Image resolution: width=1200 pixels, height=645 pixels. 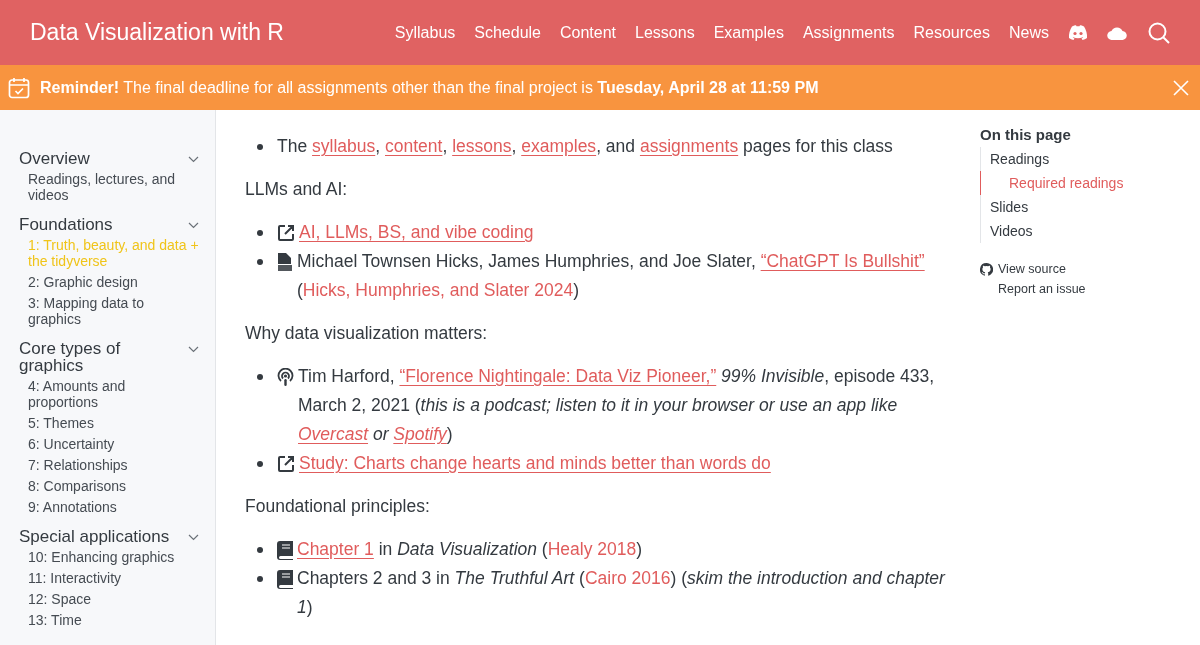 What do you see at coordinates (297, 189) in the screenshot?
I see `section-heading: LLMs and AI:` at bounding box center [297, 189].